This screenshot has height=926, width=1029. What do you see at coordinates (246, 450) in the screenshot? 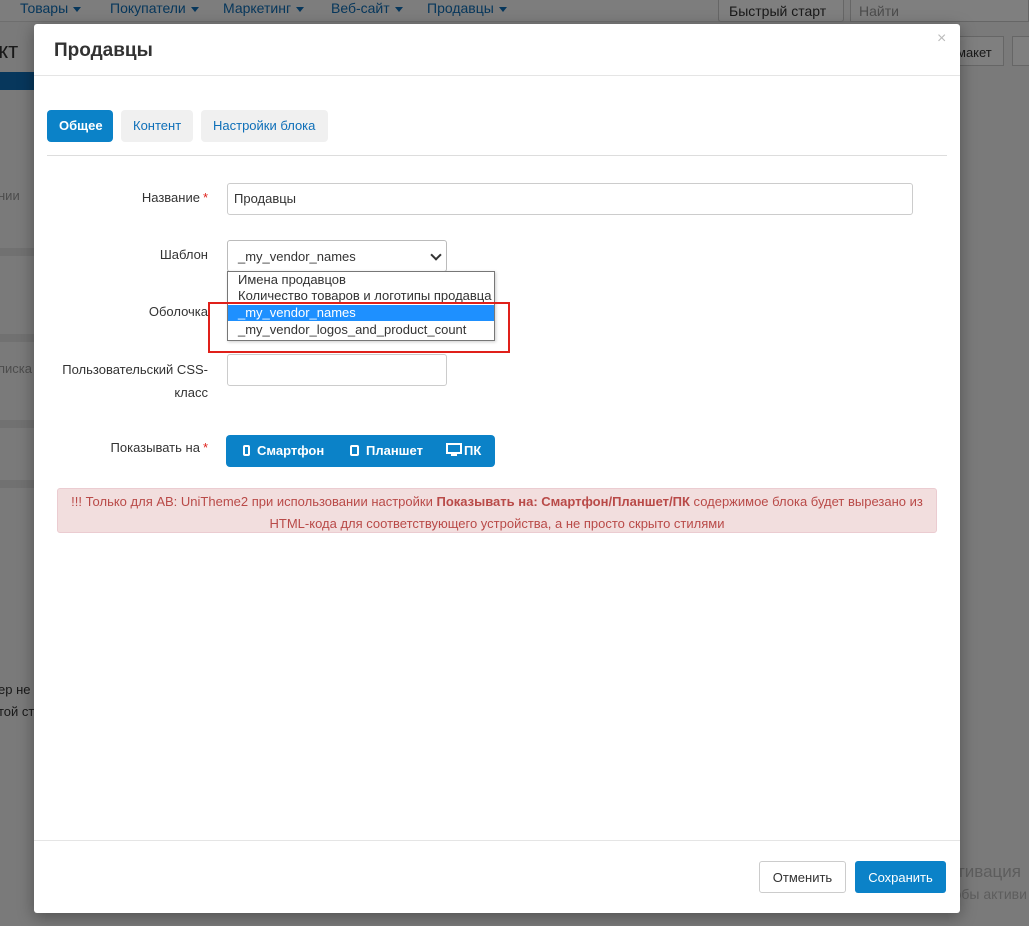
I see `smartphone-icon` at bounding box center [246, 450].